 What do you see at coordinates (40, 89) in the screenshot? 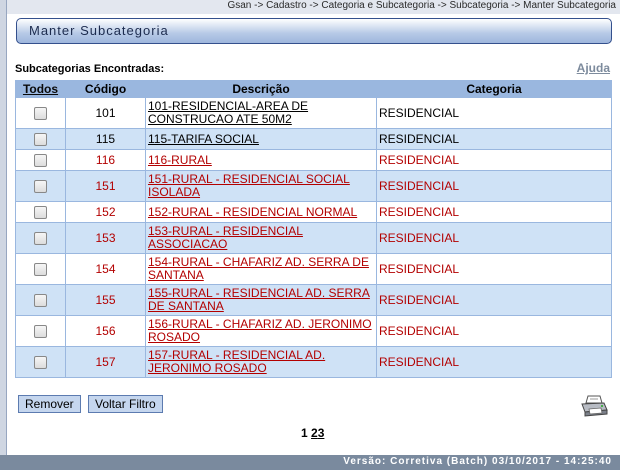
I see `select-all-link: Todos` at bounding box center [40, 89].